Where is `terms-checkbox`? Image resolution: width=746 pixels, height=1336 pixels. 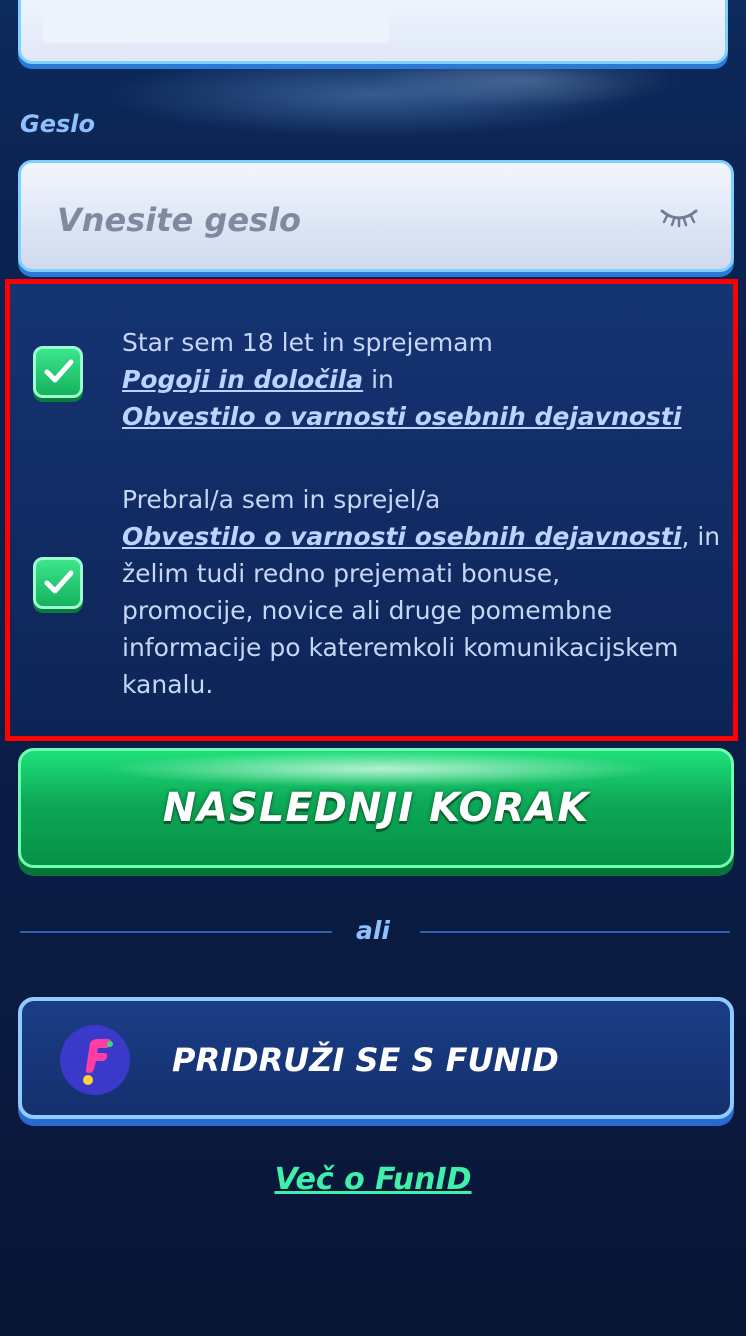
terms-checkbox is located at coordinates (58, 372).